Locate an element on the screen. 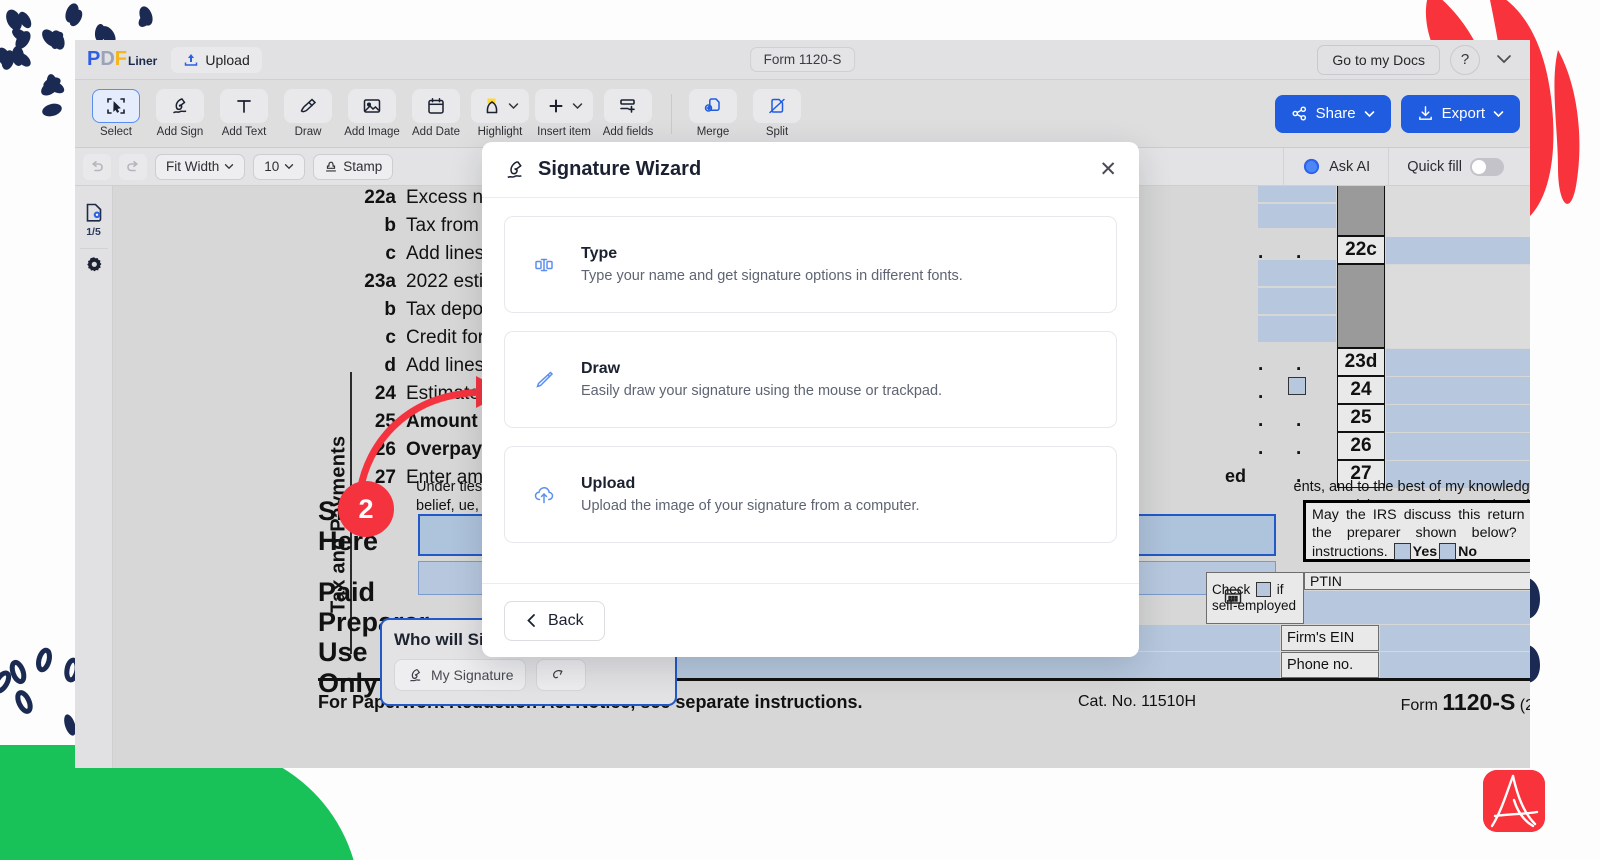 The image size is (1600, 860). ask-ai-button: Ask AI is located at coordinates (1335, 166).